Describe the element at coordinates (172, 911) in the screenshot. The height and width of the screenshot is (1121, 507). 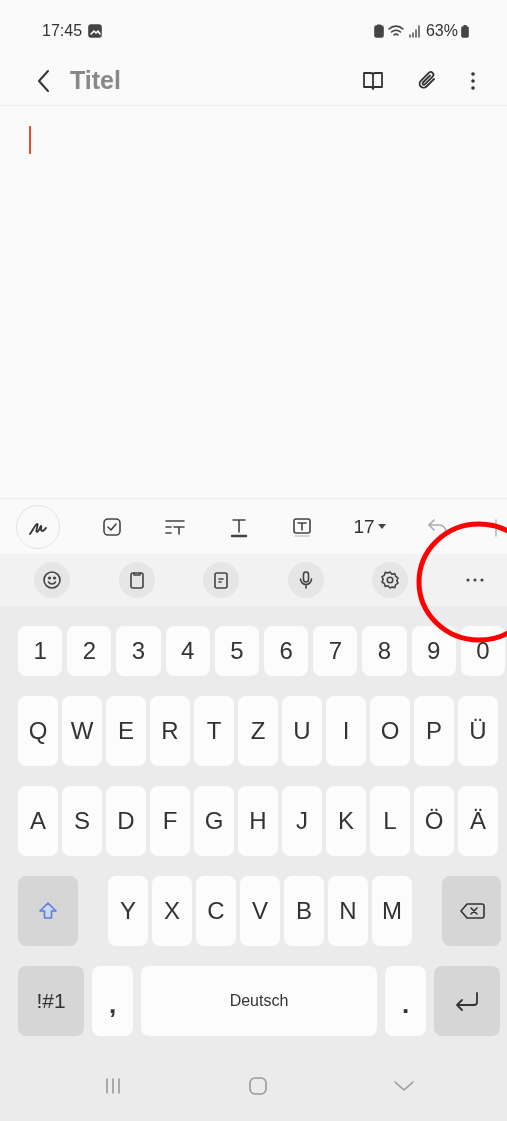
I see `key: X` at that location.